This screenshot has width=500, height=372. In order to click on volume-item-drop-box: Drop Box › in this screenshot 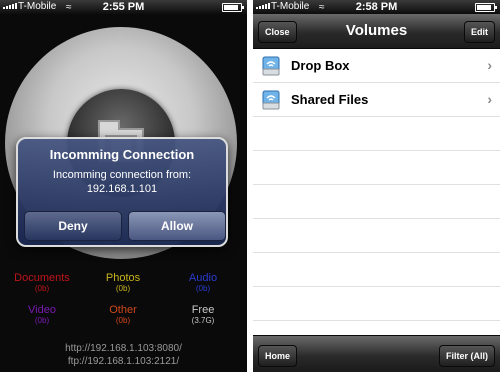, I will do `click(376, 66)`.